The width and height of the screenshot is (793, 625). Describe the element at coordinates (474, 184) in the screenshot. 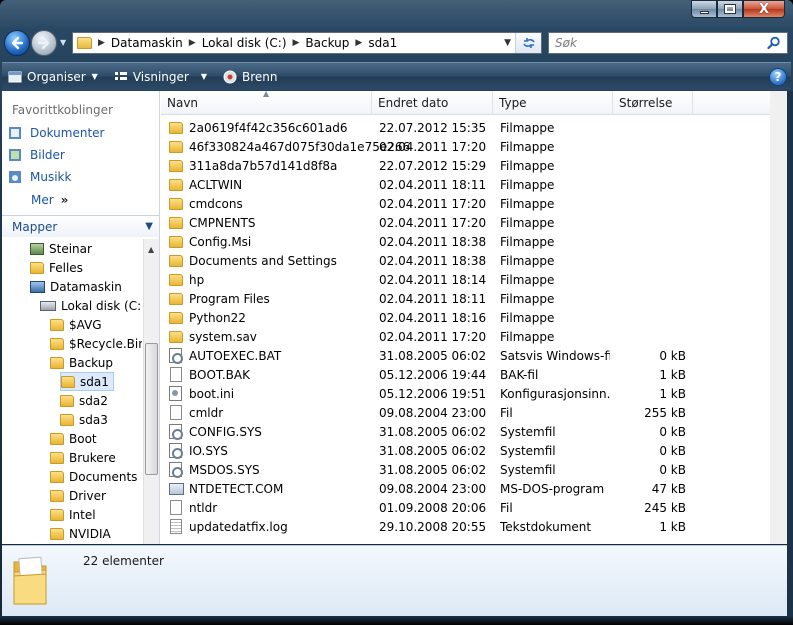

I see `file-row: ACLTWIN 02.04.2011 18:11 Filmappe` at that location.